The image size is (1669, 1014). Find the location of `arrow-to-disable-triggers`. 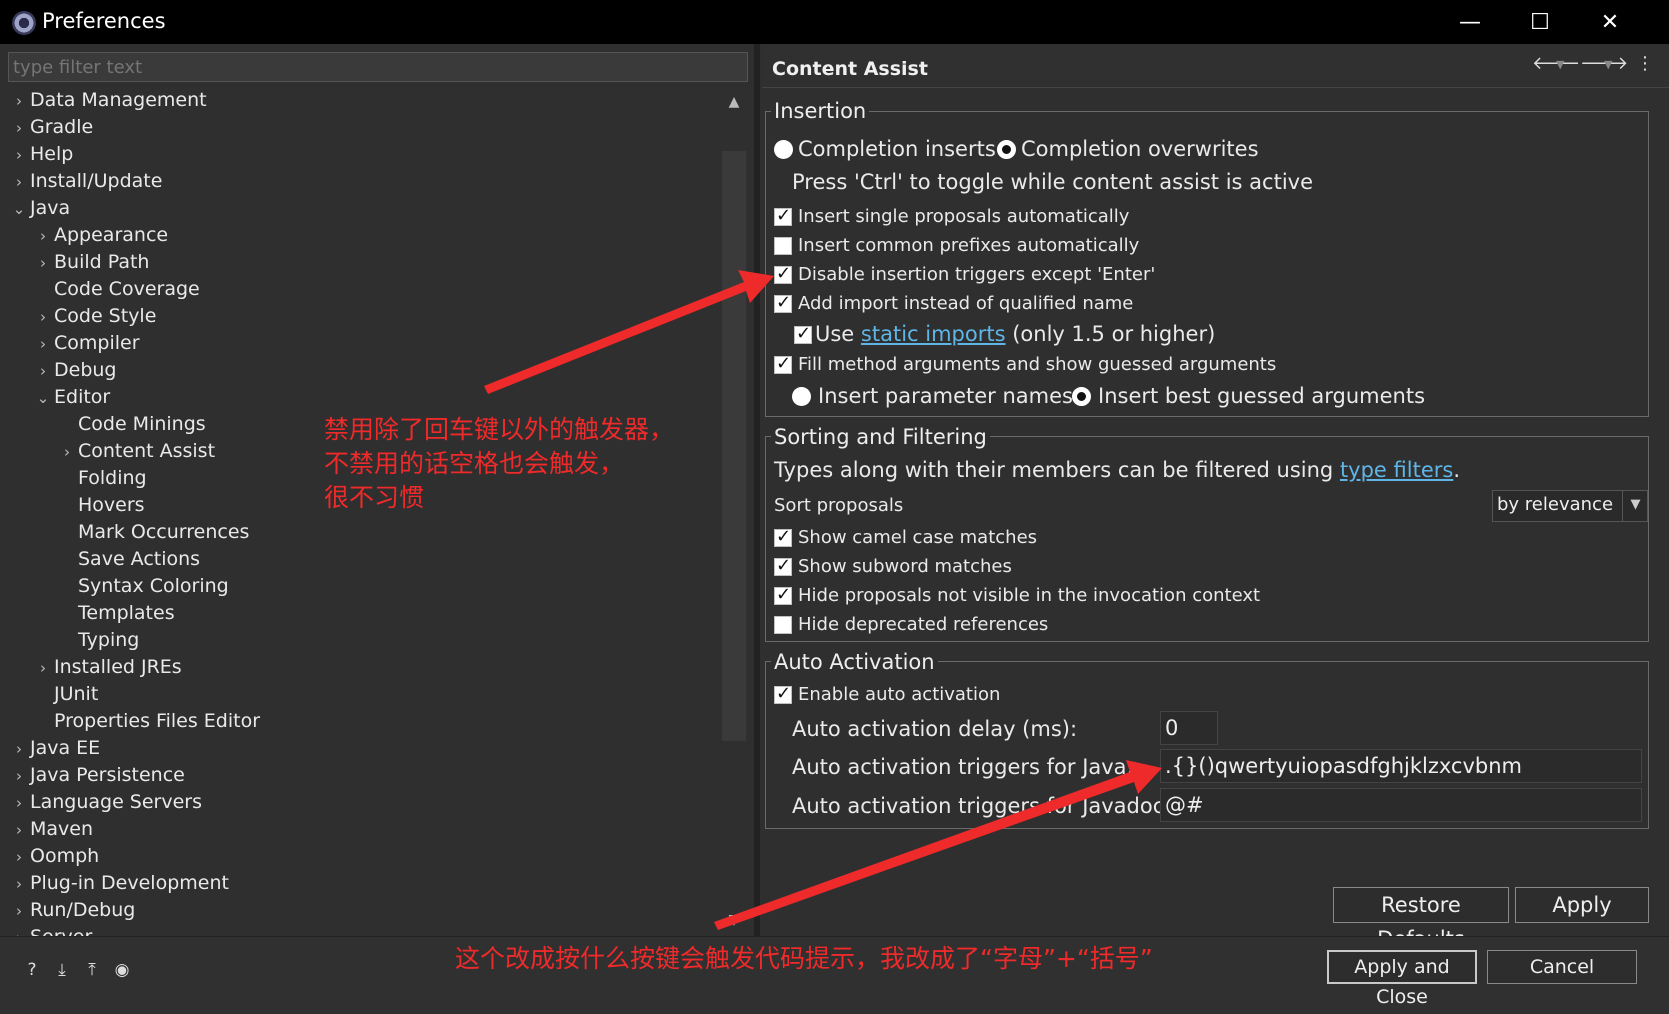

arrow-to-disable-triggers is located at coordinates (629, 332).